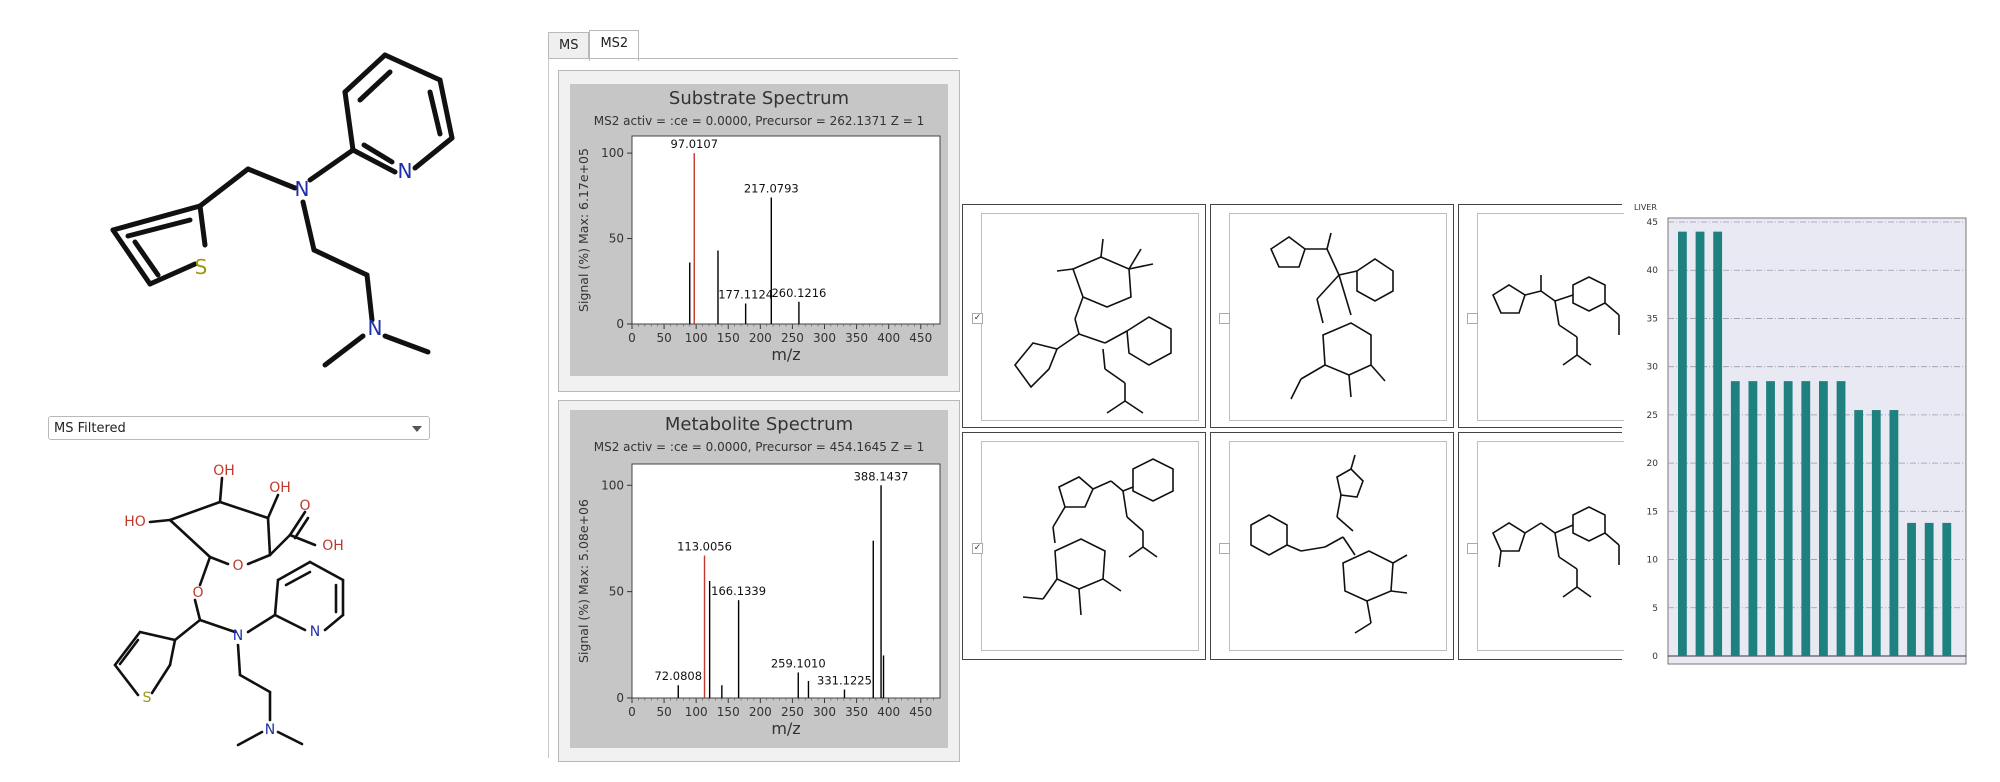 This screenshot has height=782, width=2000. What do you see at coordinates (616, 592) in the screenshot?
I see `metabolite-y-tick-label: 50` at bounding box center [616, 592].